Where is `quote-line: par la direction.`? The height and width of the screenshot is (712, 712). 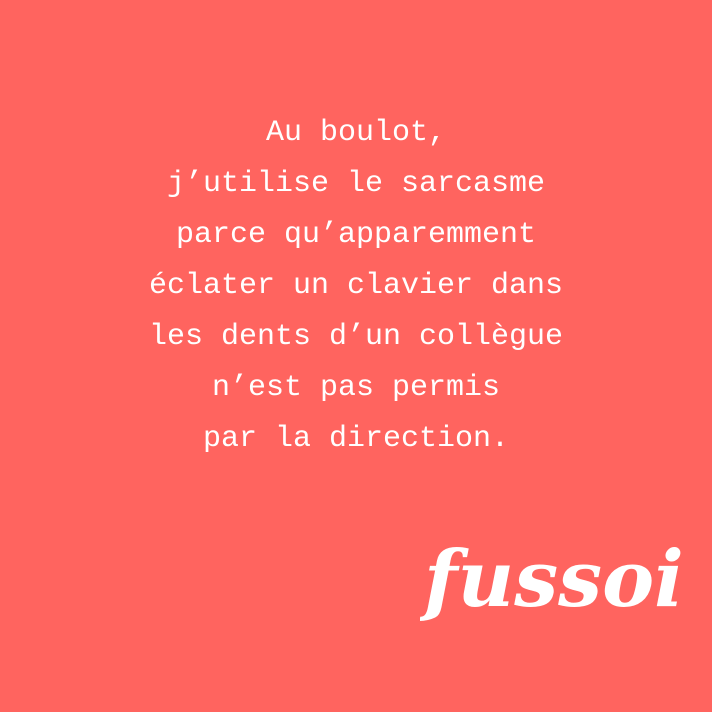 quote-line: par la direction. is located at coordinates (356, 439).